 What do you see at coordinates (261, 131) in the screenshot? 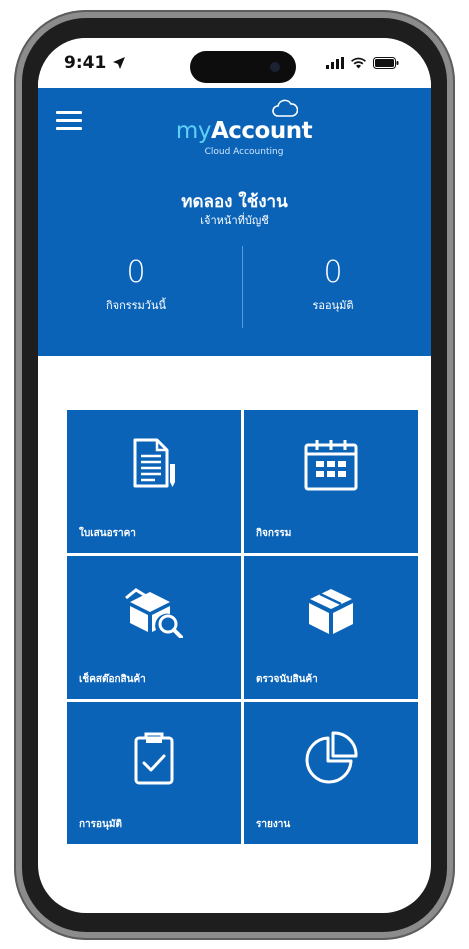
I see `logo-brand: Account` at bounding box center [261, 131].